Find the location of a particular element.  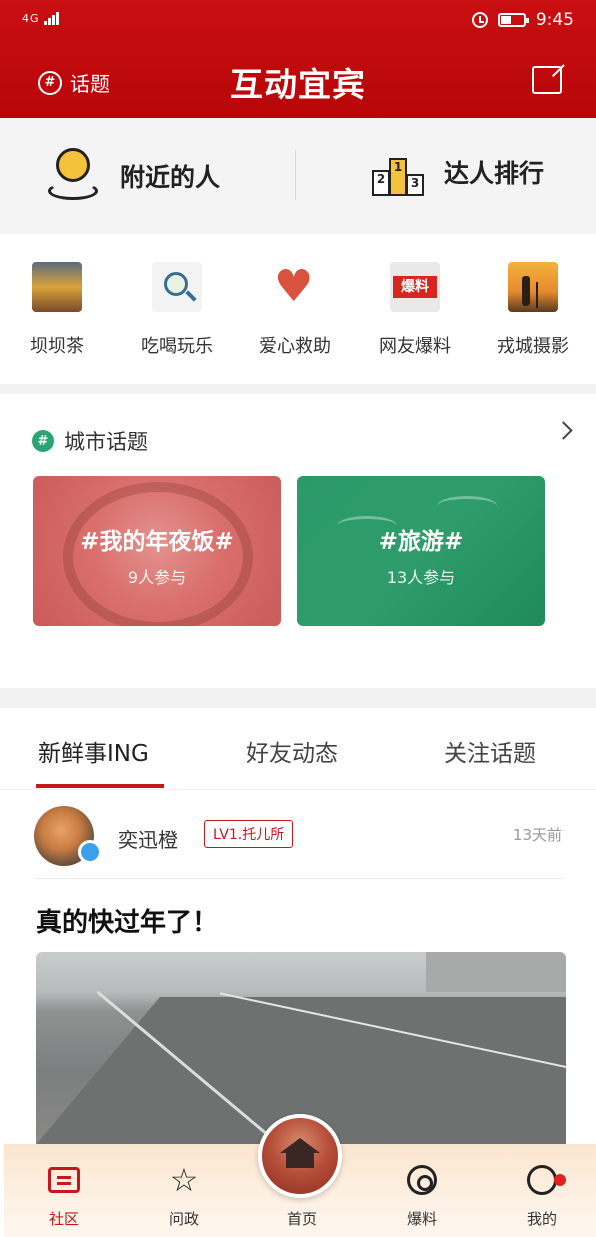

profile-icon is located at coordinates (542, 1180).